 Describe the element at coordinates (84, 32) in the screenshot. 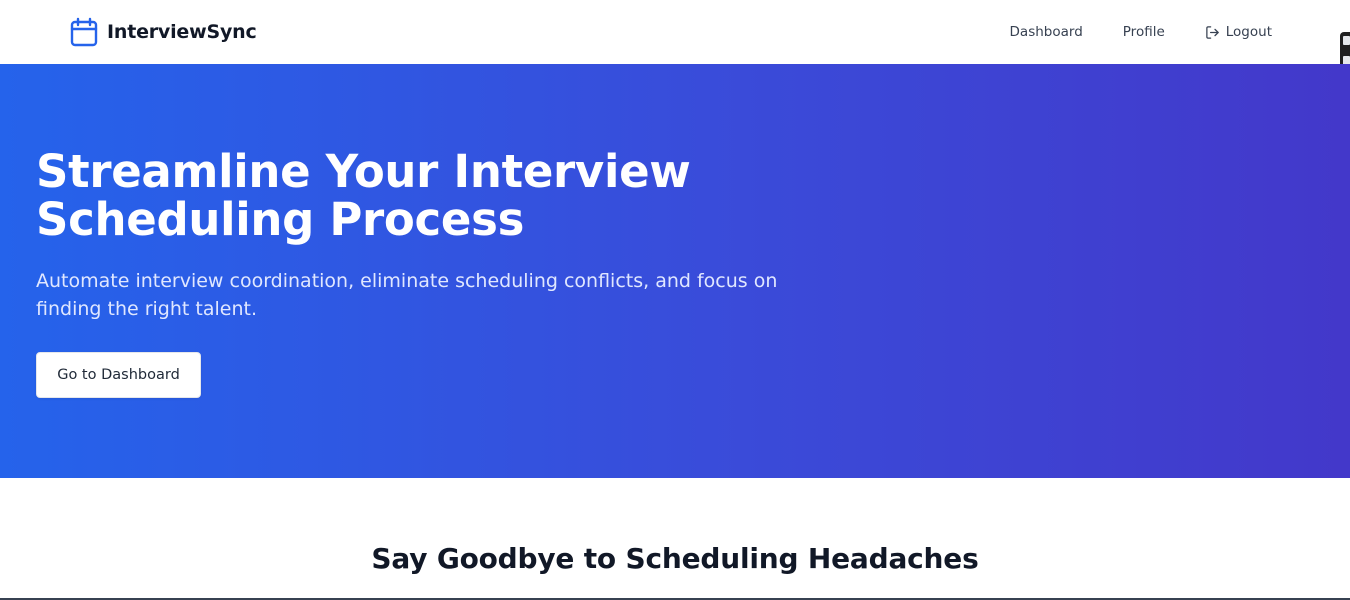

I see `calendar-icon` at that location.